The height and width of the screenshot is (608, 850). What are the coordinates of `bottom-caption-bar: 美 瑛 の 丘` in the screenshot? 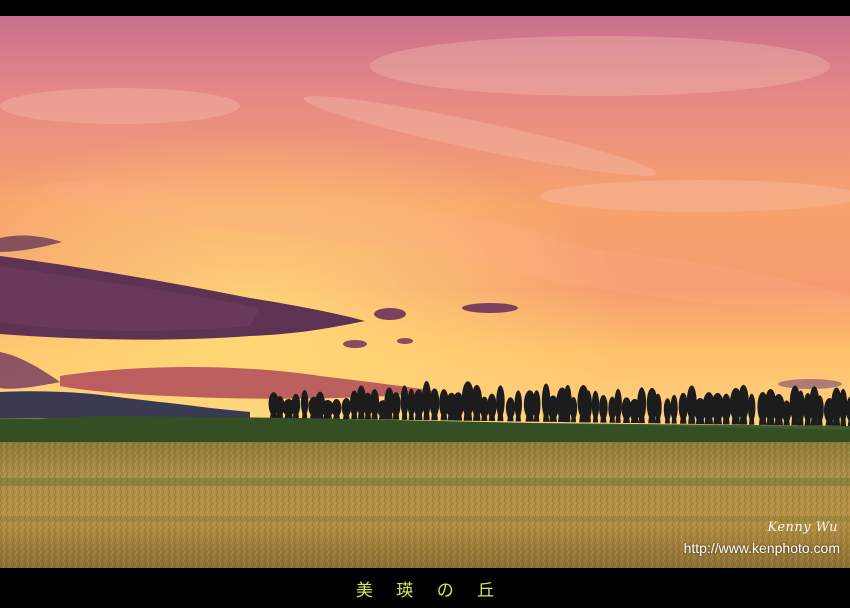 It's located at (425, 588).